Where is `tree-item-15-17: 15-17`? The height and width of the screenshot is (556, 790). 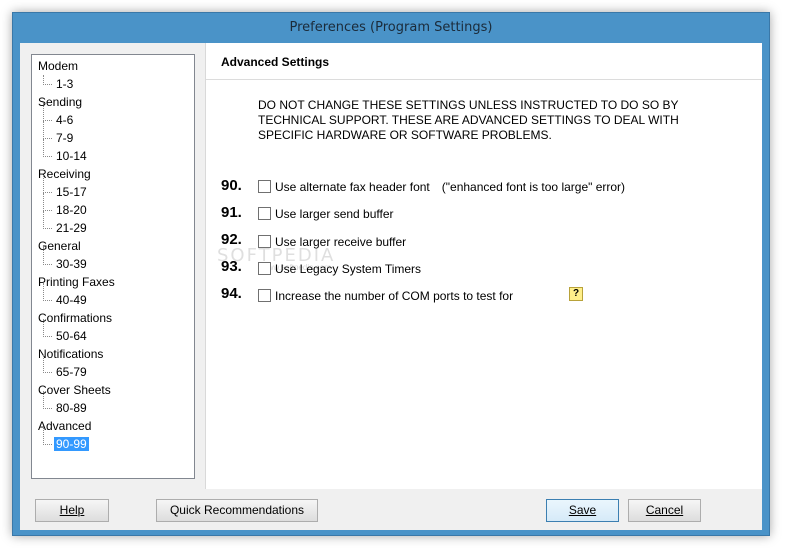
tree-item-15-17: 15-17 is located at coordinates (66, 188).